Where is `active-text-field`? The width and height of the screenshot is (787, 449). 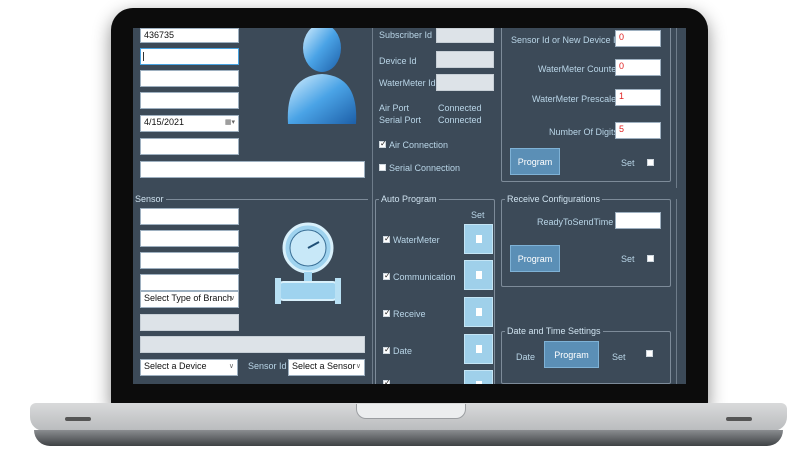 active-text-field is located at coordinates (189, 56).